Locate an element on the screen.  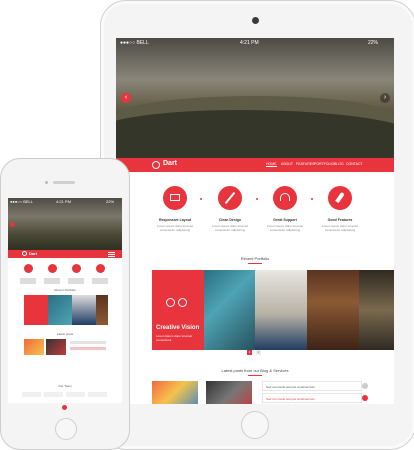
hero-image is located at coordinates (65, 224).